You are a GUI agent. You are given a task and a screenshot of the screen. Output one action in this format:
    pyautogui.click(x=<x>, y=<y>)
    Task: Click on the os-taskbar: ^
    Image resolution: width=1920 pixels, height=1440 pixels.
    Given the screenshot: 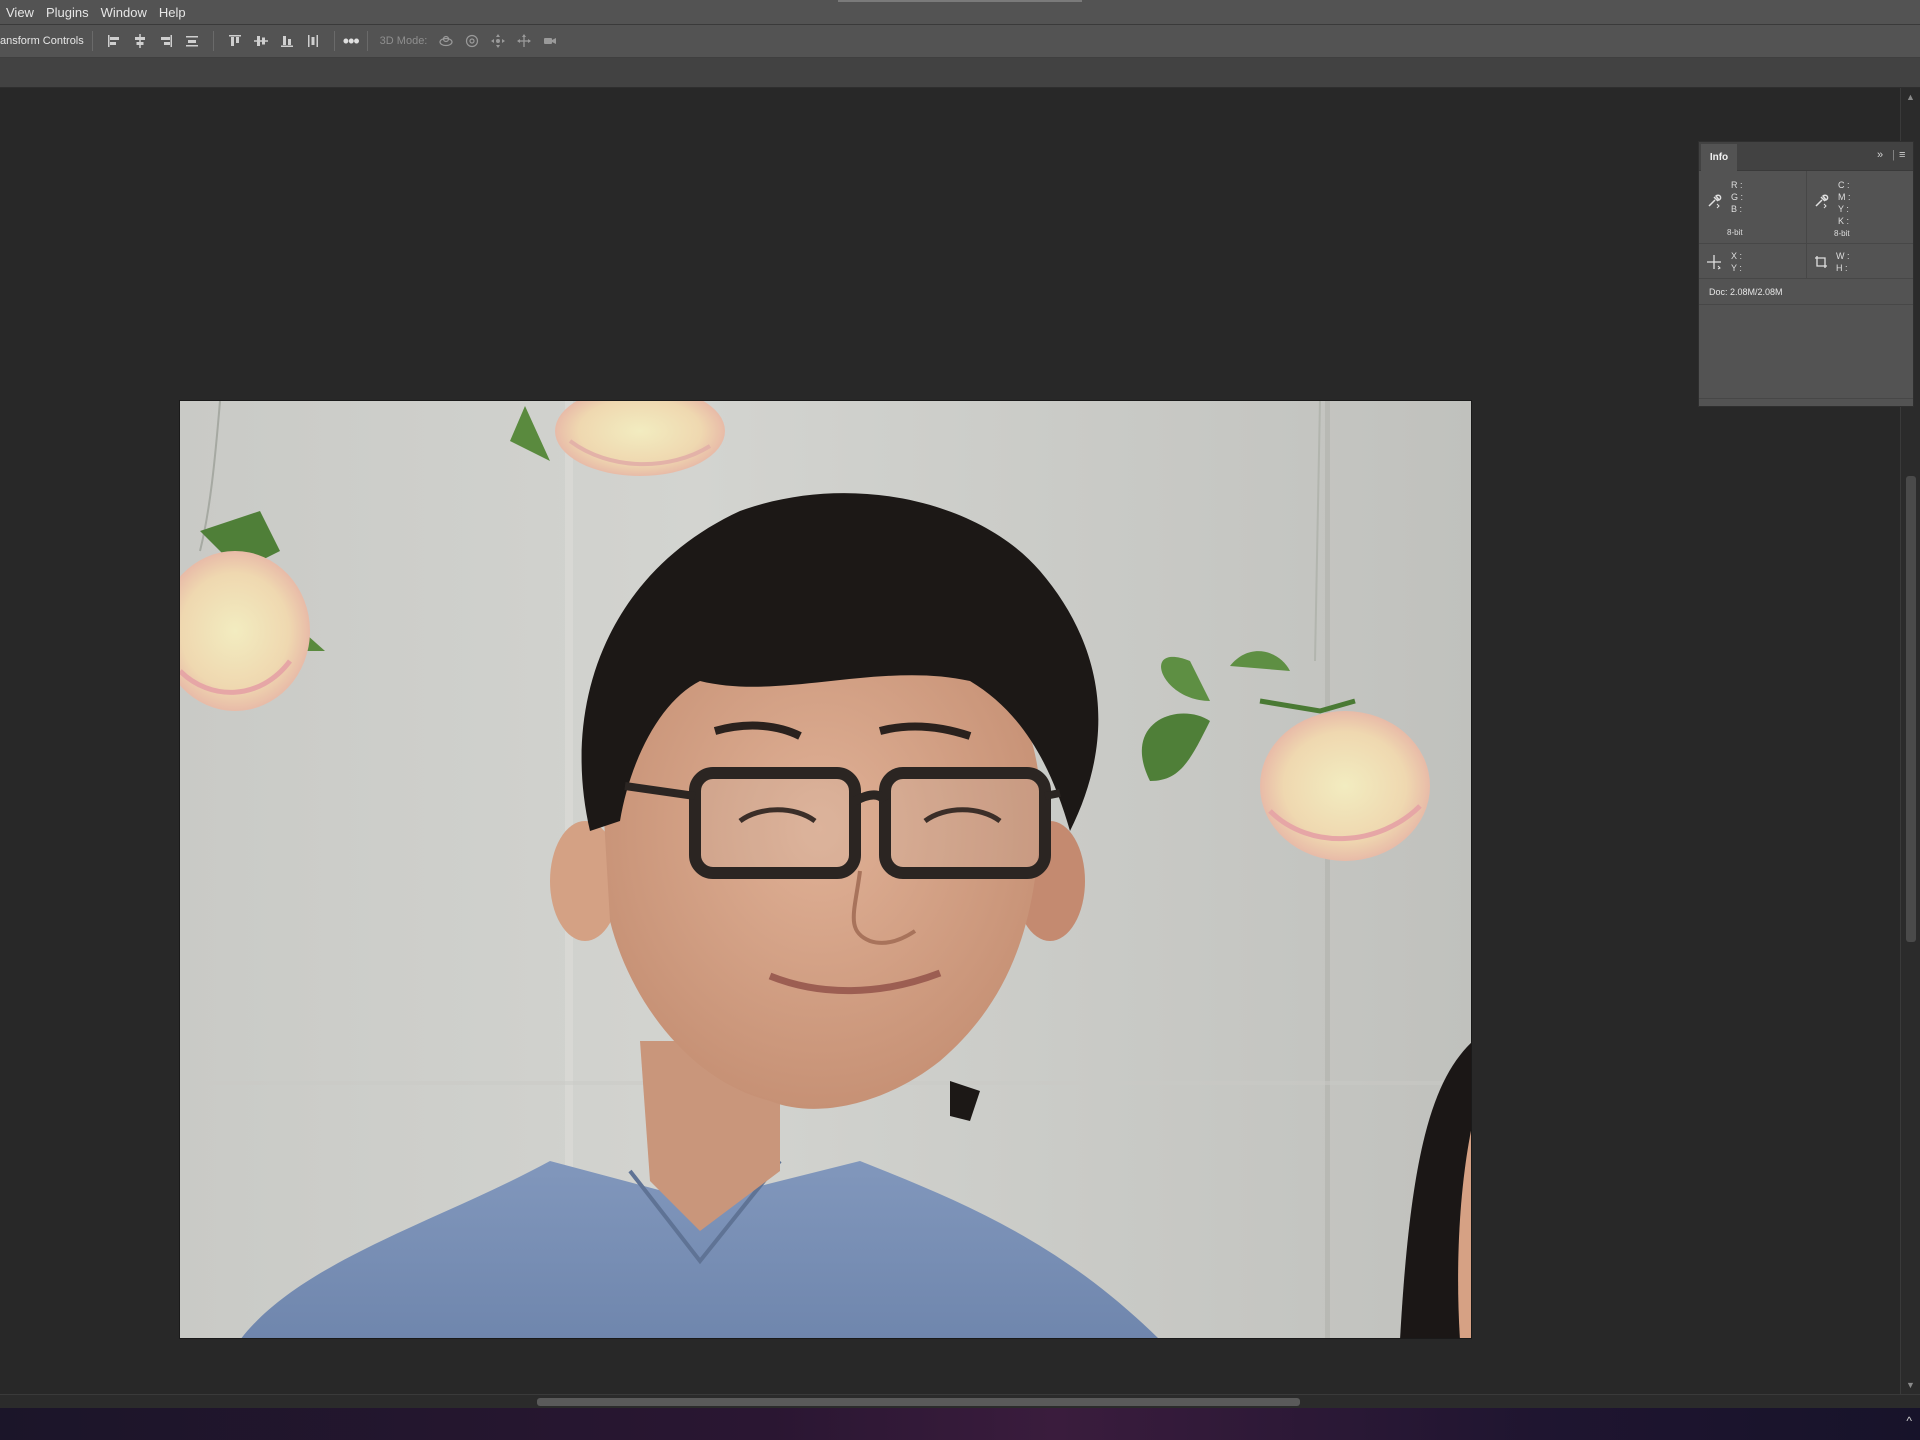 What is the action you would take?
    pyautogui.click(x=960, y=1424)
    